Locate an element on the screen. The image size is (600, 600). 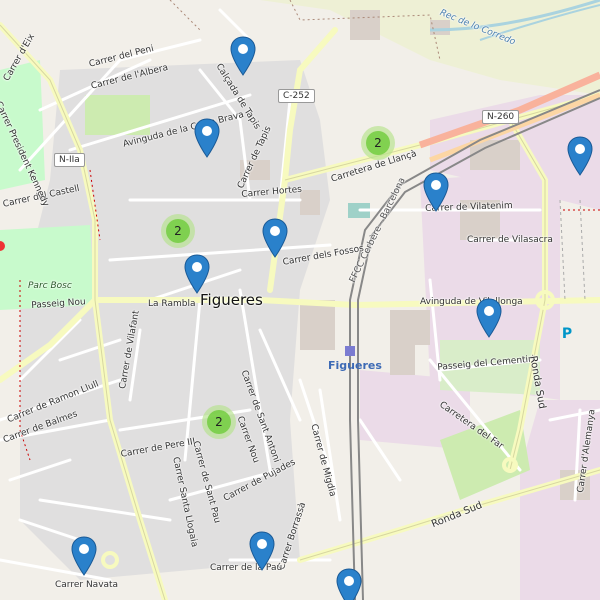
park-label: Parc Bosc is located at coordinates (50, 286).